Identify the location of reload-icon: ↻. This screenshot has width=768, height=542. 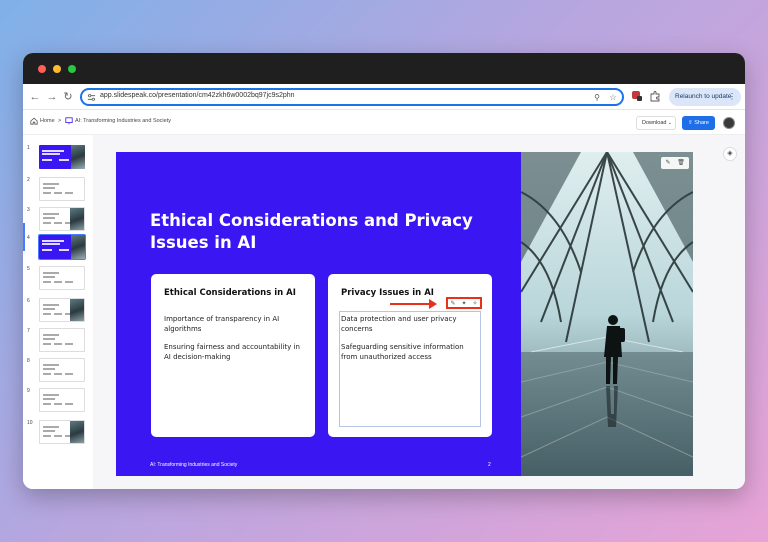
(68, 97).